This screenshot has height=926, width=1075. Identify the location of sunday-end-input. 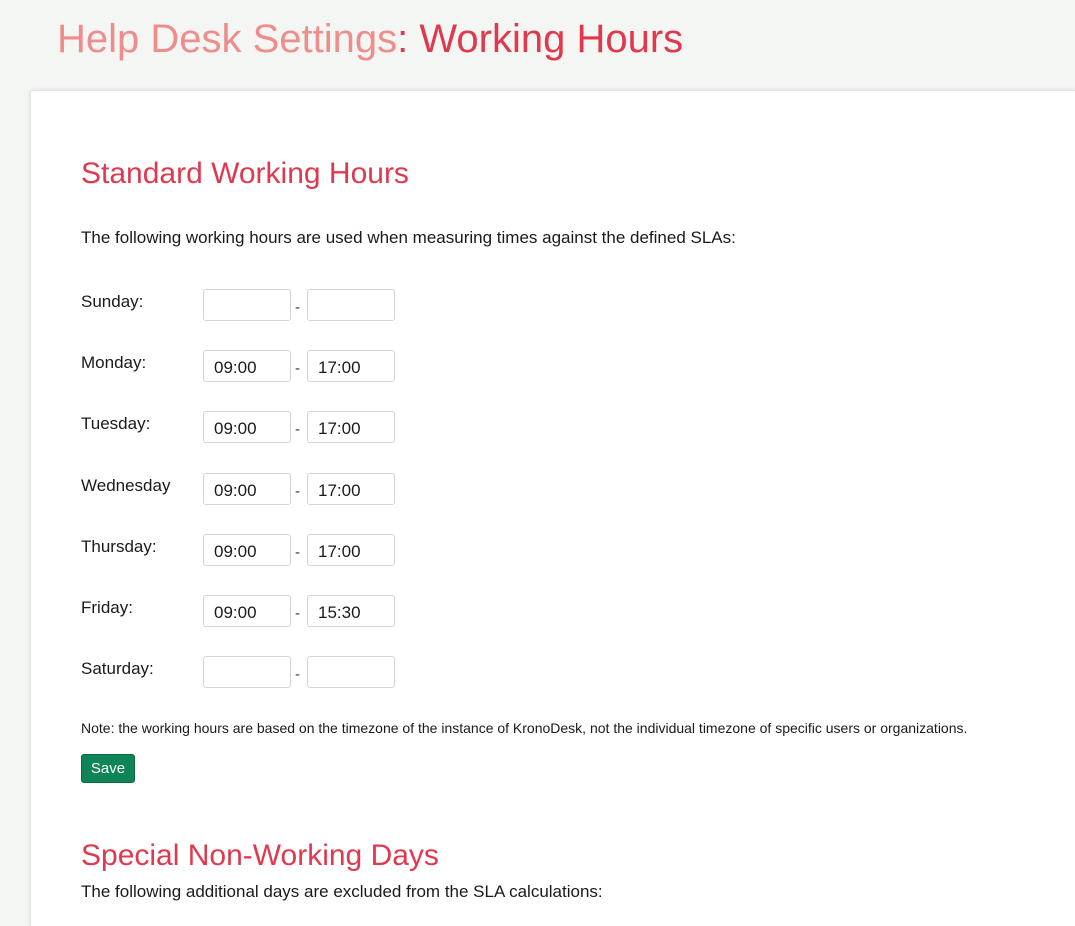
(351, 305).